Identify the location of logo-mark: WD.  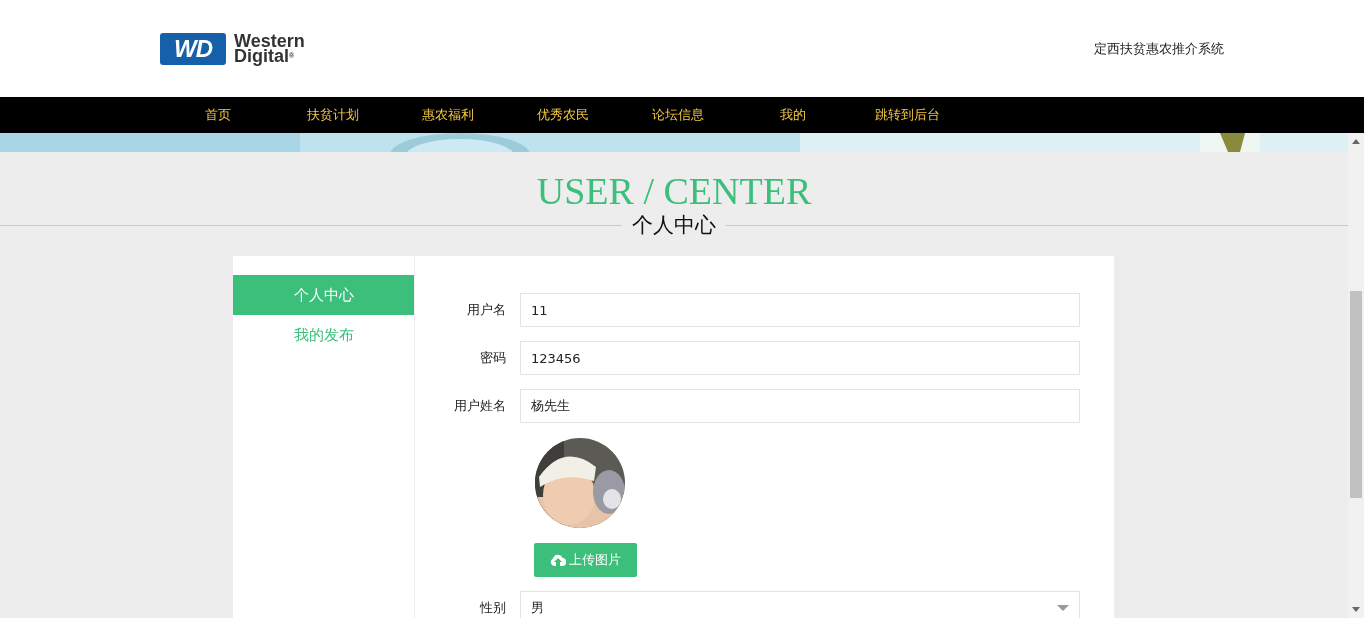
(193, 48).